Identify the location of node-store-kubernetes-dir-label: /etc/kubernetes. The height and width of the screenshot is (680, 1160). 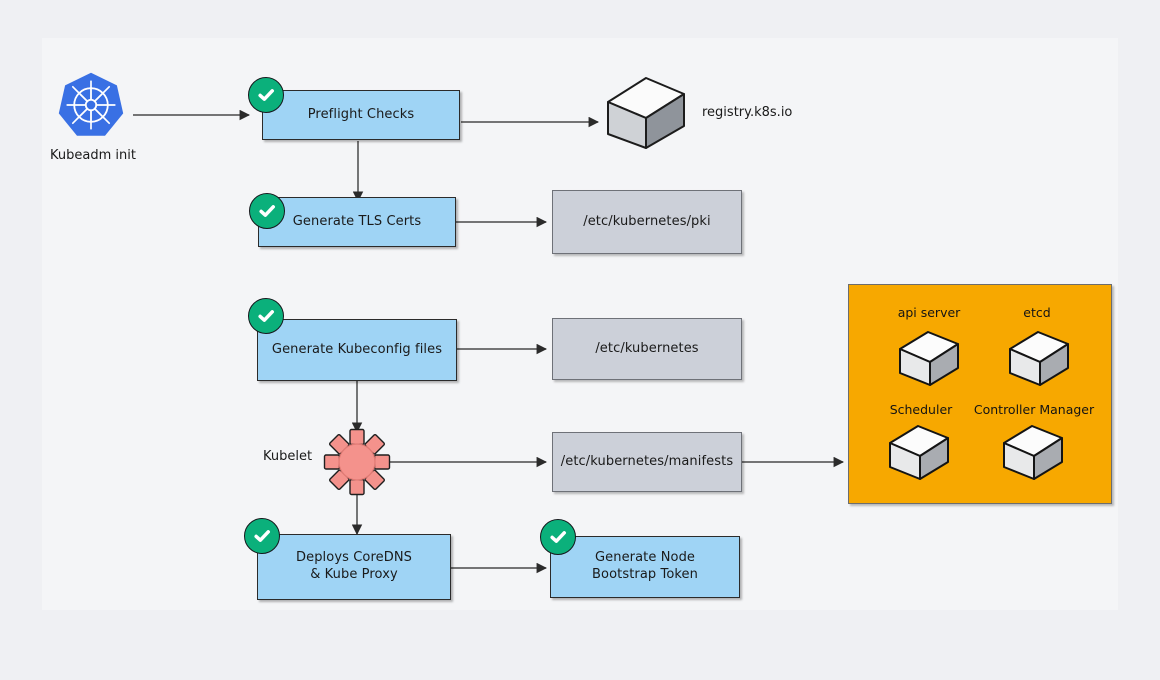
(647, 348).